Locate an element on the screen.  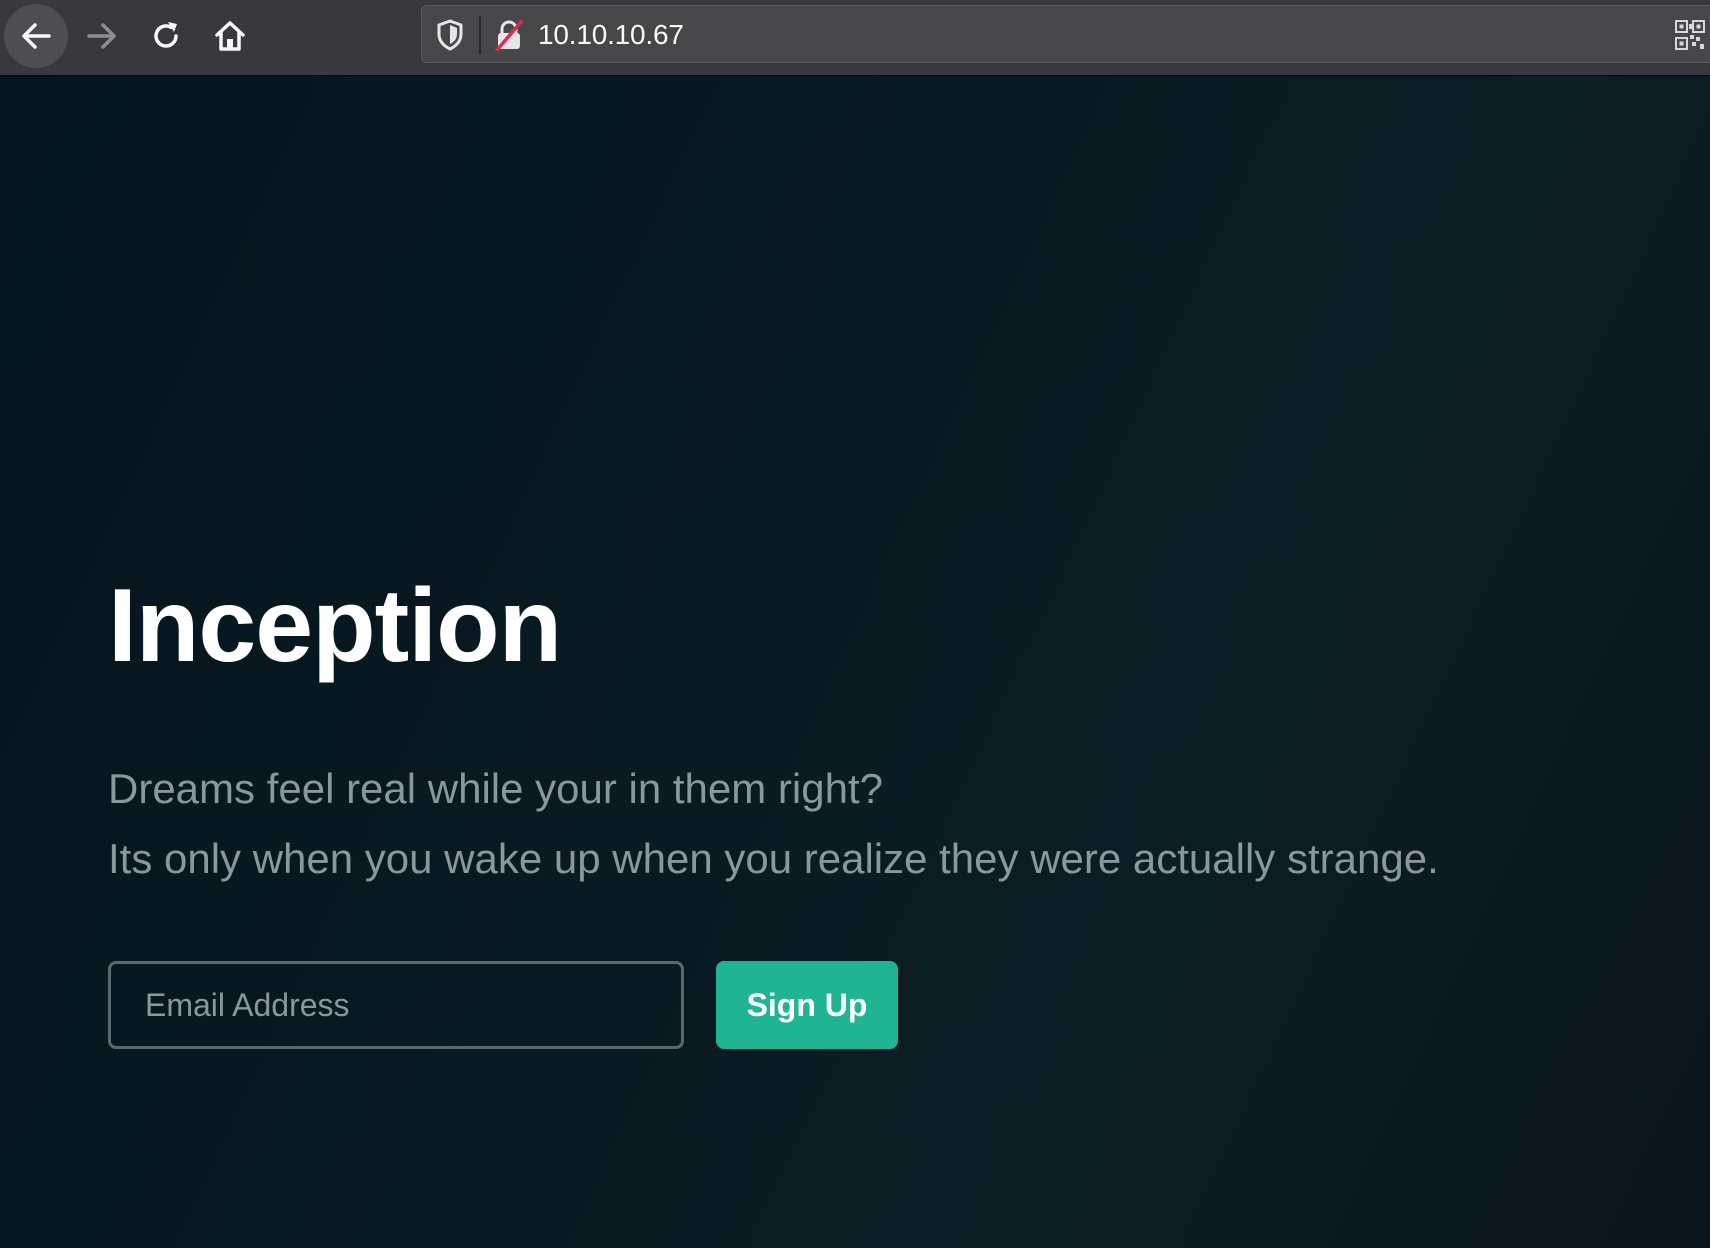
qr-code-icon is located at coordinates (1690, 37).